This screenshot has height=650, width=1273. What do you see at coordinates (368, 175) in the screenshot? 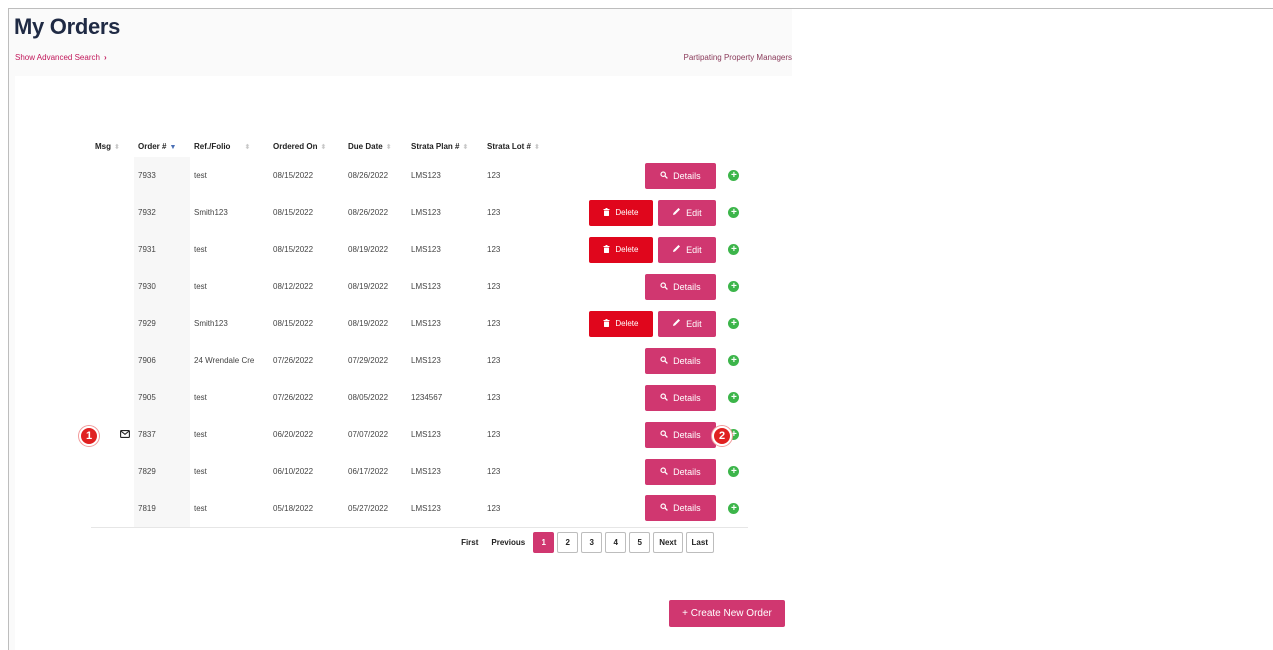
I see `due-date-cell: 08/26/2022` at bounding box center [368, 175].